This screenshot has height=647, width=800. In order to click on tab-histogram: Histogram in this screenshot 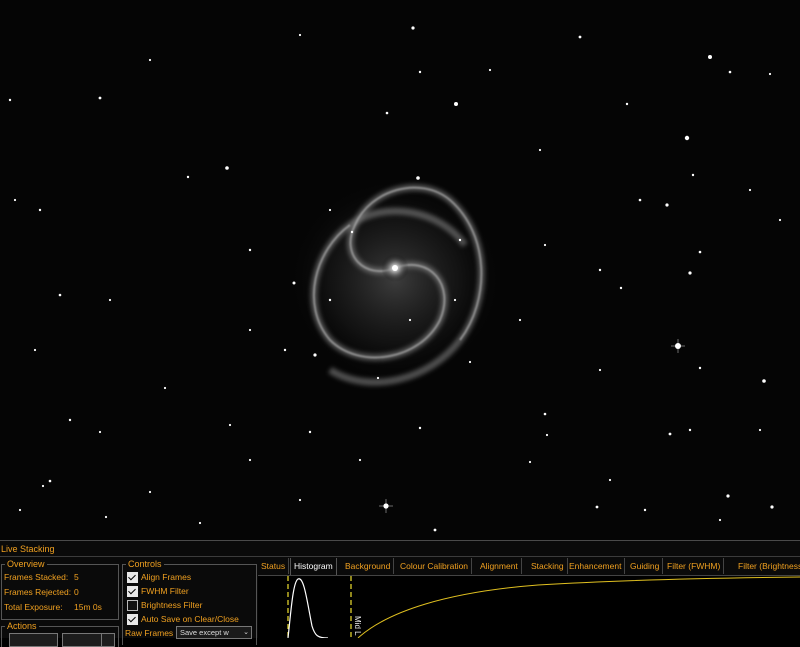, I will do `click(313, 566)`.